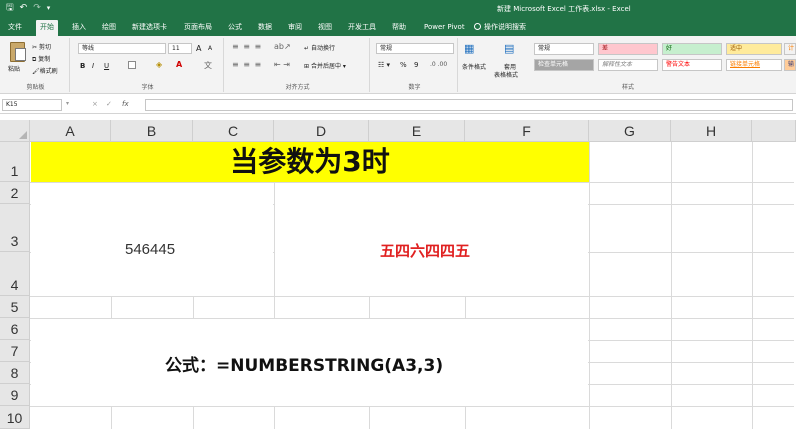  I want to click on decimal-icon: .0 .00, so click(439, 64).